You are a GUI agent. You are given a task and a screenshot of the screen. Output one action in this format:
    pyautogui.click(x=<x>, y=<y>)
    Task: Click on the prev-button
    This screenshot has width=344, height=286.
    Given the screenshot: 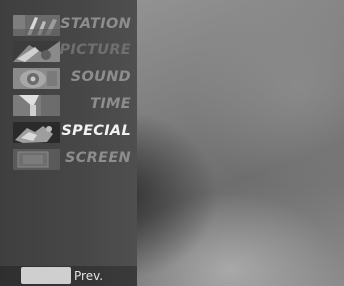 What is the action you would take?
    pyautogui.click(x=46, y=275)
    